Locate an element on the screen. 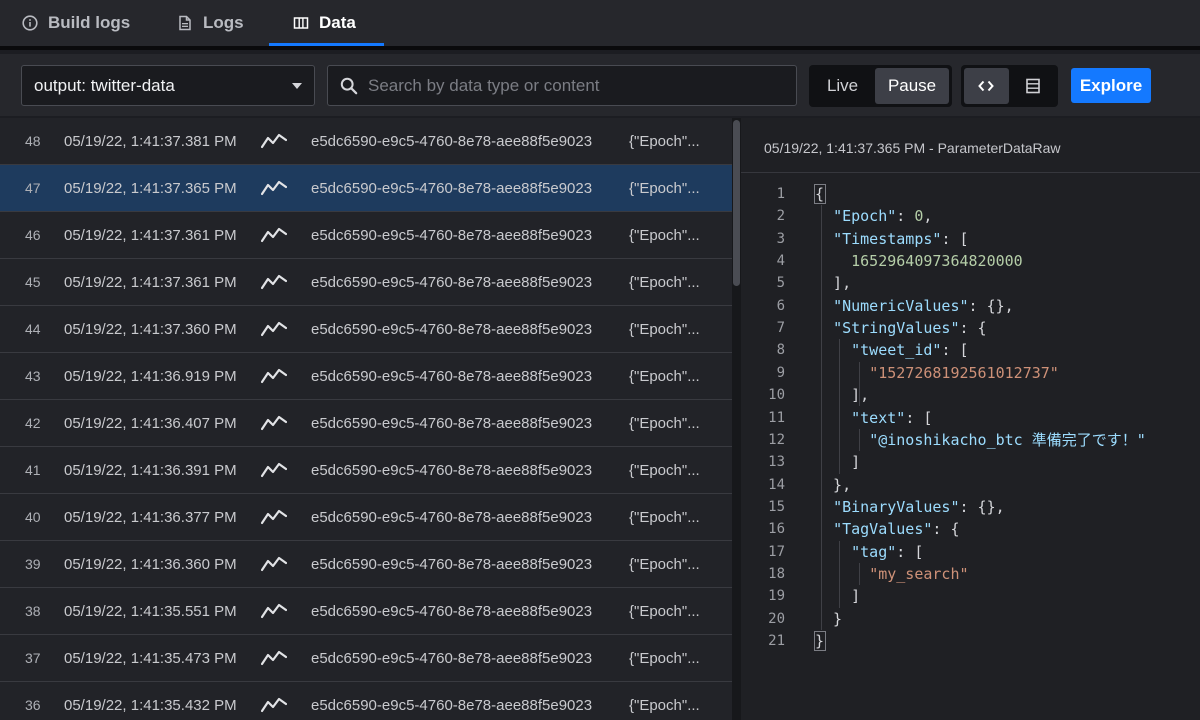 Image resolution: width=1200 pixels, height=720 pixels. search-box is located at coordinates (562, 85).